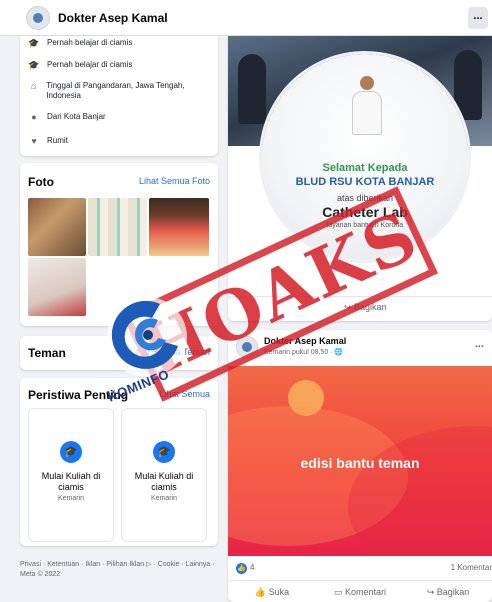  I want to click on thumbs-up-icon: 👍, so click(261, 592).